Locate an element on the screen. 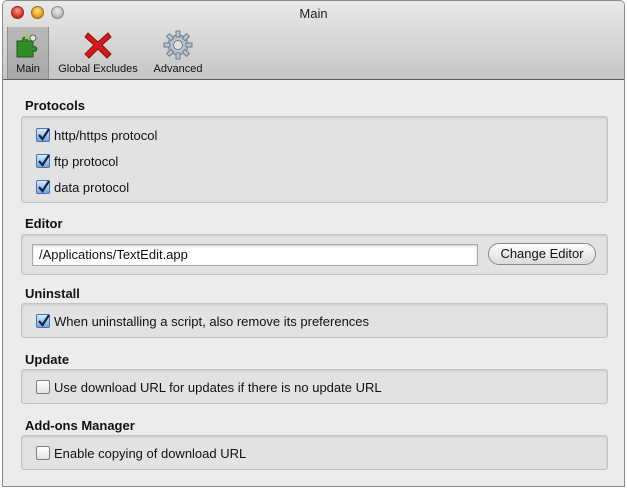  toolbar-label-main: Main is located at coordinates (28, 69).